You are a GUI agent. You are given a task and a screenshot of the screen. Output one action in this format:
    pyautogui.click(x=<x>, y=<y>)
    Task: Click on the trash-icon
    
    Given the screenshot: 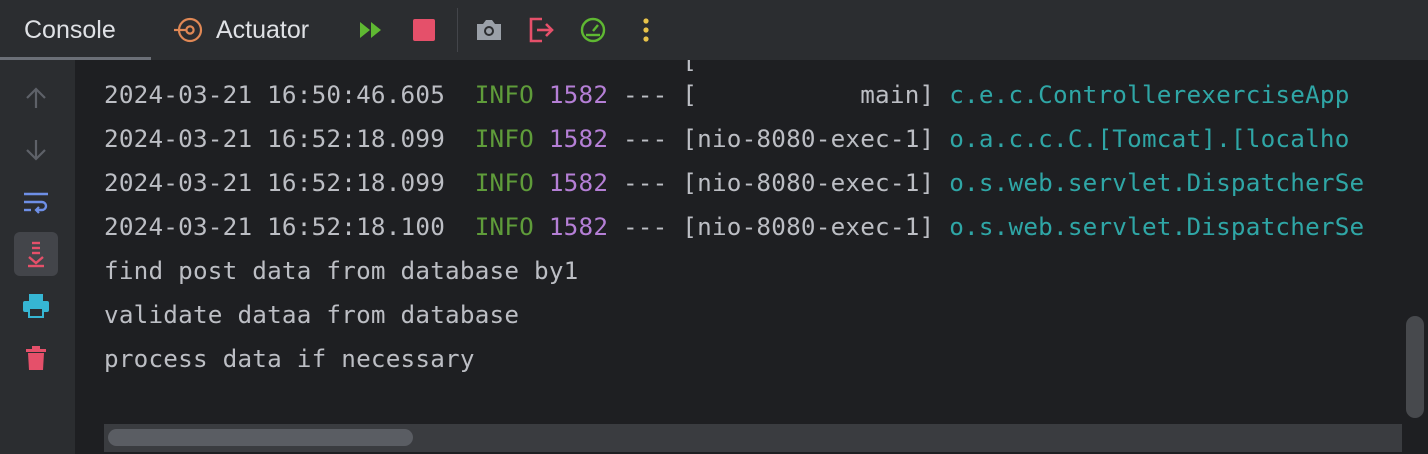 What is the action you would take?
    pyautogui.click(x=36, y=358)
    